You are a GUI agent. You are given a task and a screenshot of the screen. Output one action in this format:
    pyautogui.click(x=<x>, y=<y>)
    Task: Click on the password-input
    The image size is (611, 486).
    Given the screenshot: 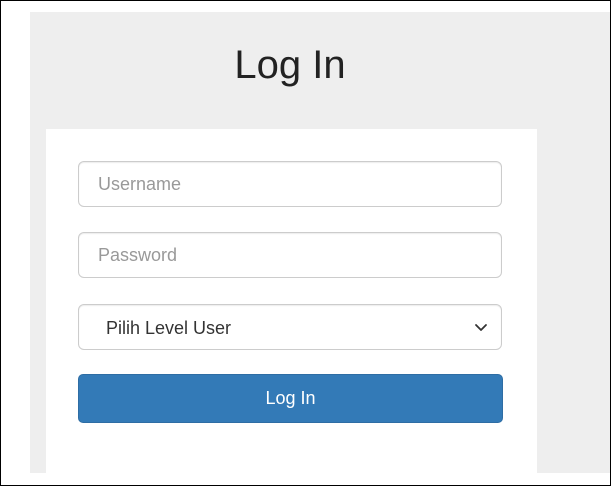 What is the action you would take?
    pyautogui.click(x=290, y=255)
    